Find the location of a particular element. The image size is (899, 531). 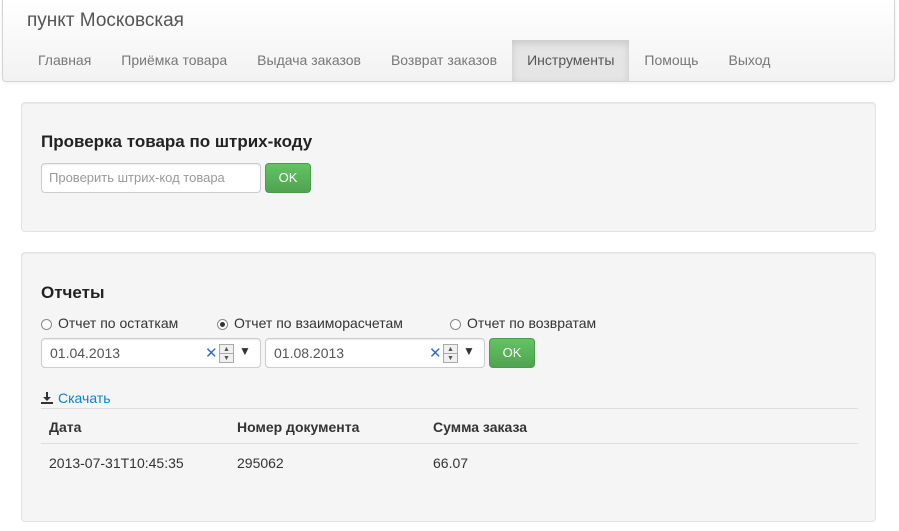

date-from-picker: 01.04.2013 ✕ ▲ ▼ ▼ is located at coordinates (151, 353).